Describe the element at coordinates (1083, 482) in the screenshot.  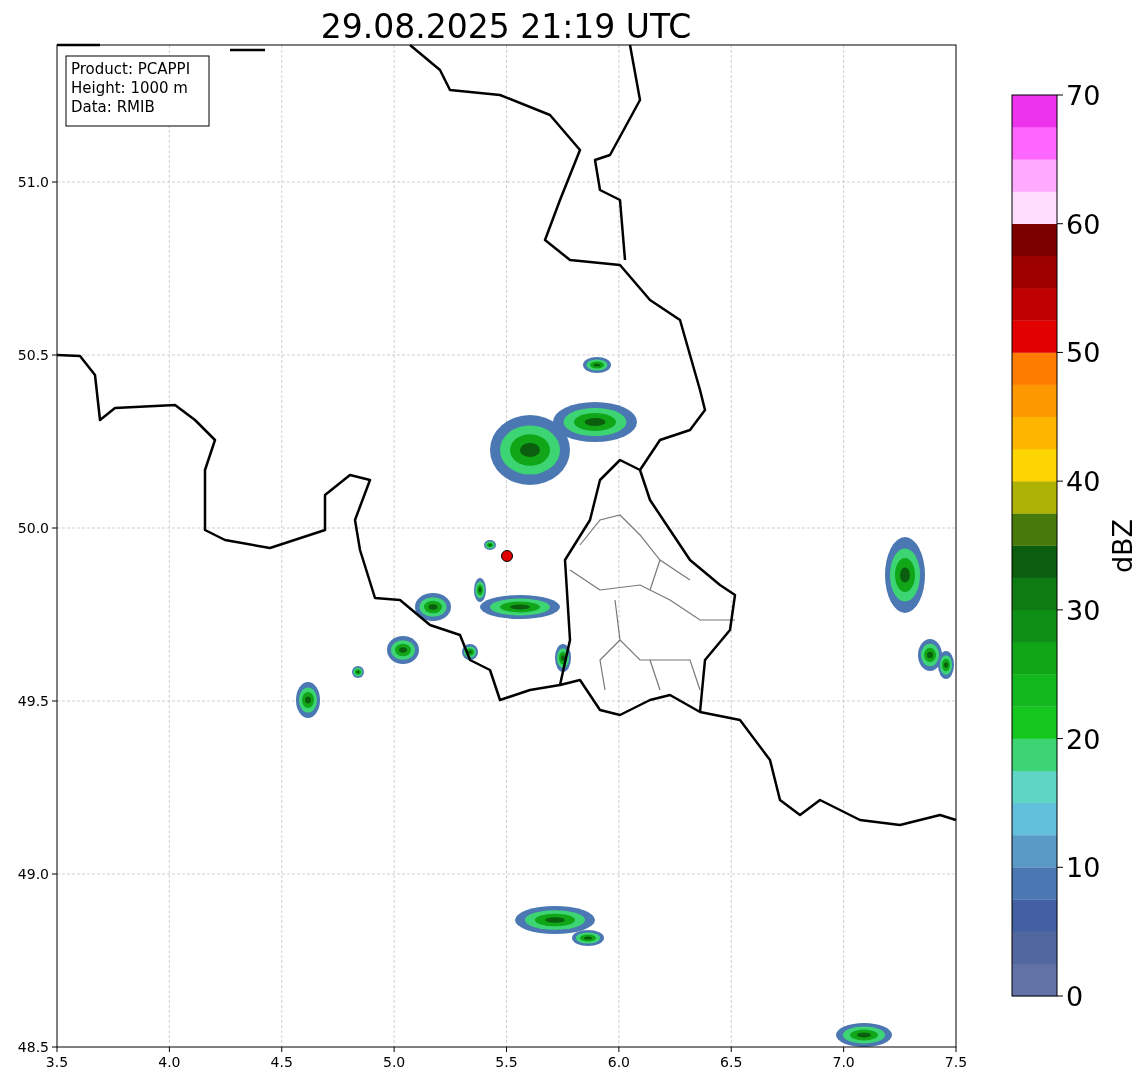
I see `colorbar-tick-label: 40` at that location.